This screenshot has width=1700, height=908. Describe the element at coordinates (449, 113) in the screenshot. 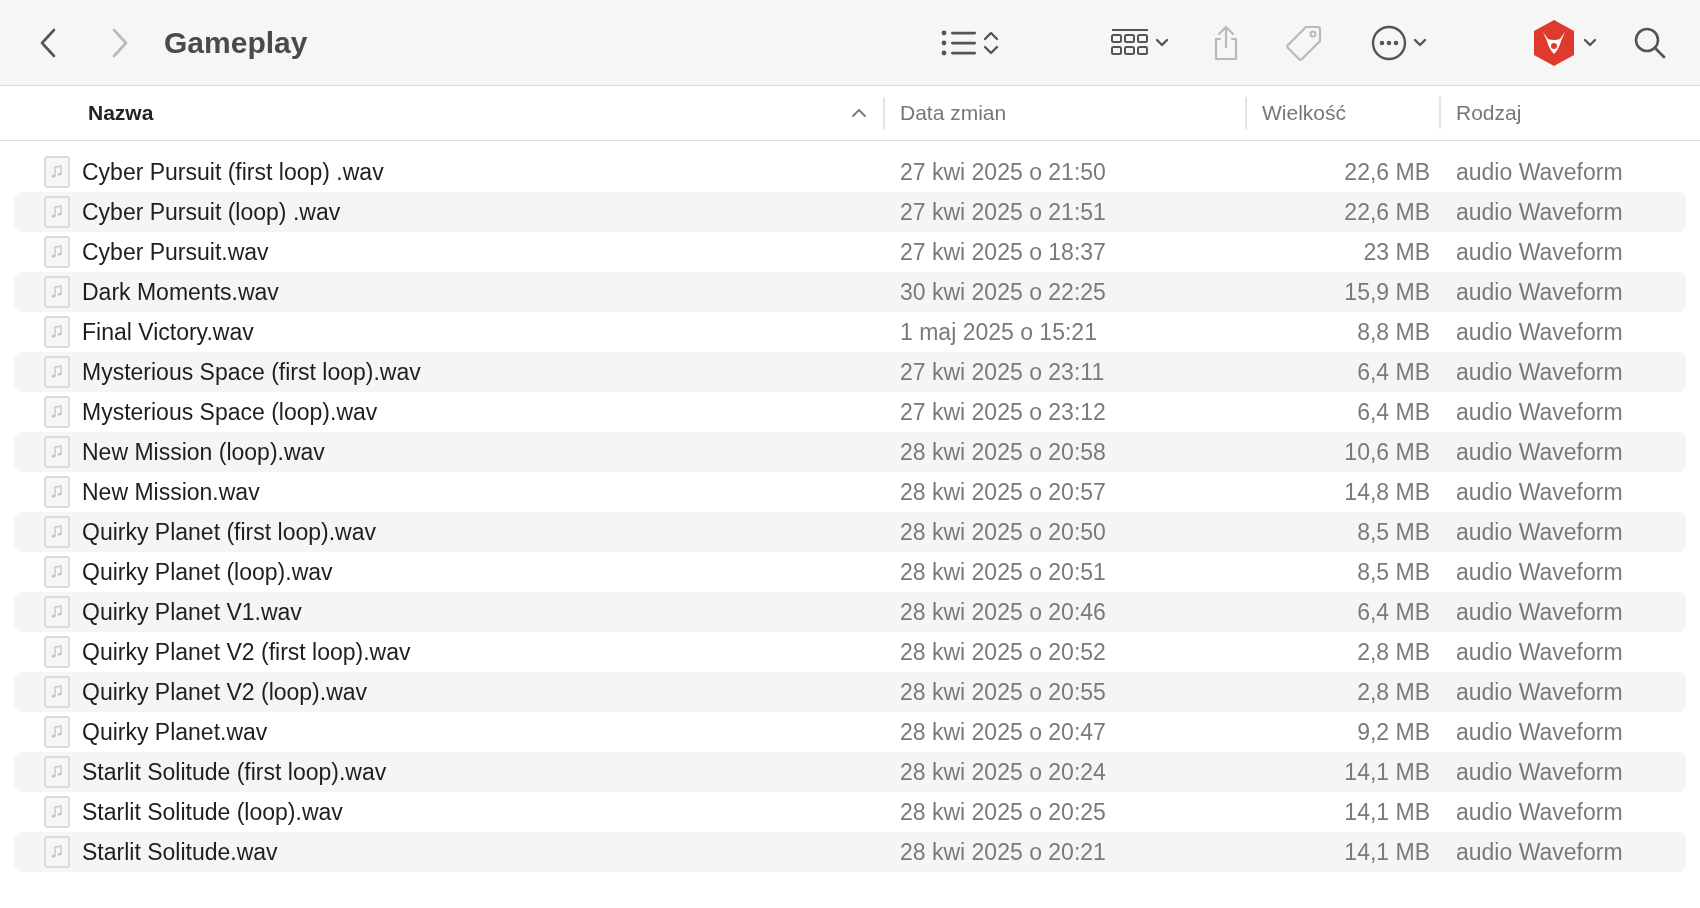

I see `column-header: Nazwa` at that location.